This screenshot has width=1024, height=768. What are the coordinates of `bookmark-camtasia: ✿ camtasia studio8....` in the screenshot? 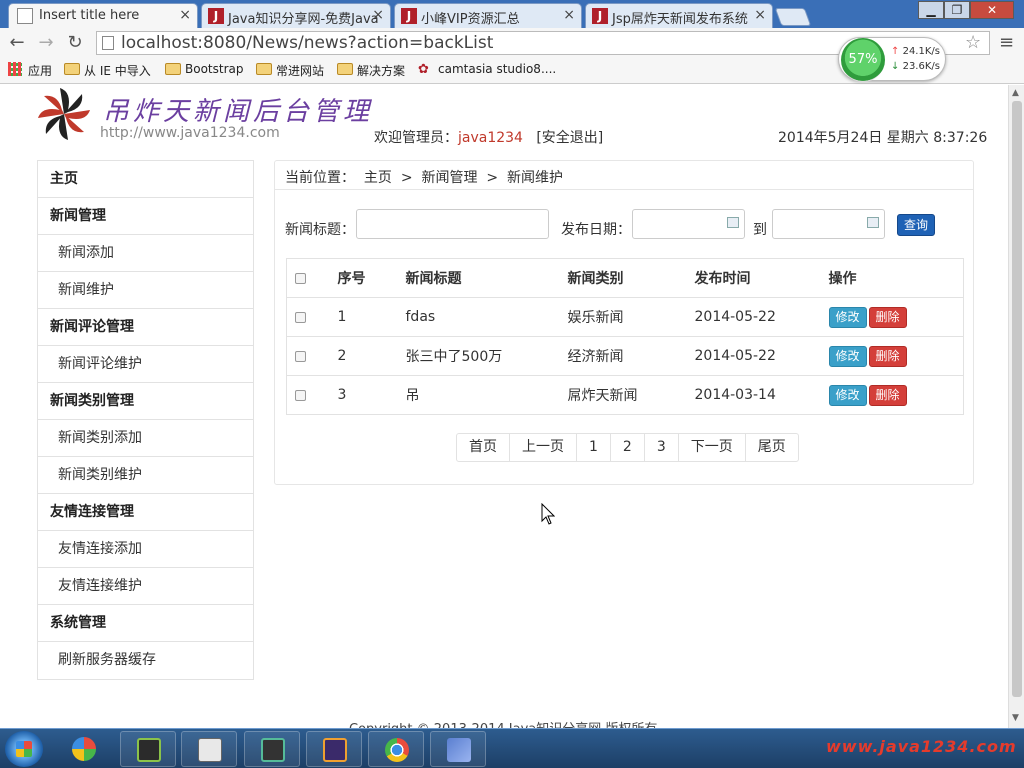 It's located at (487, 69).